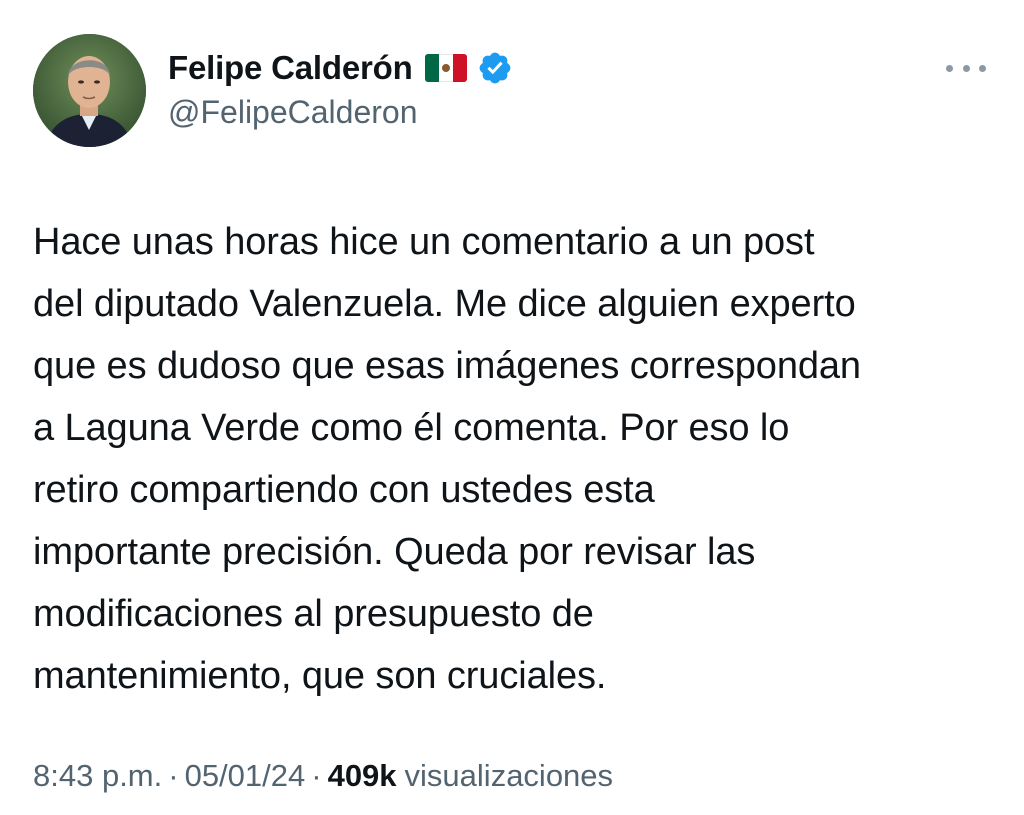  What do you see at coordinates (97, 776) in the screenshot?
I see `tweet-time: 8:43 p.m.` at bounding box center [97, 776].